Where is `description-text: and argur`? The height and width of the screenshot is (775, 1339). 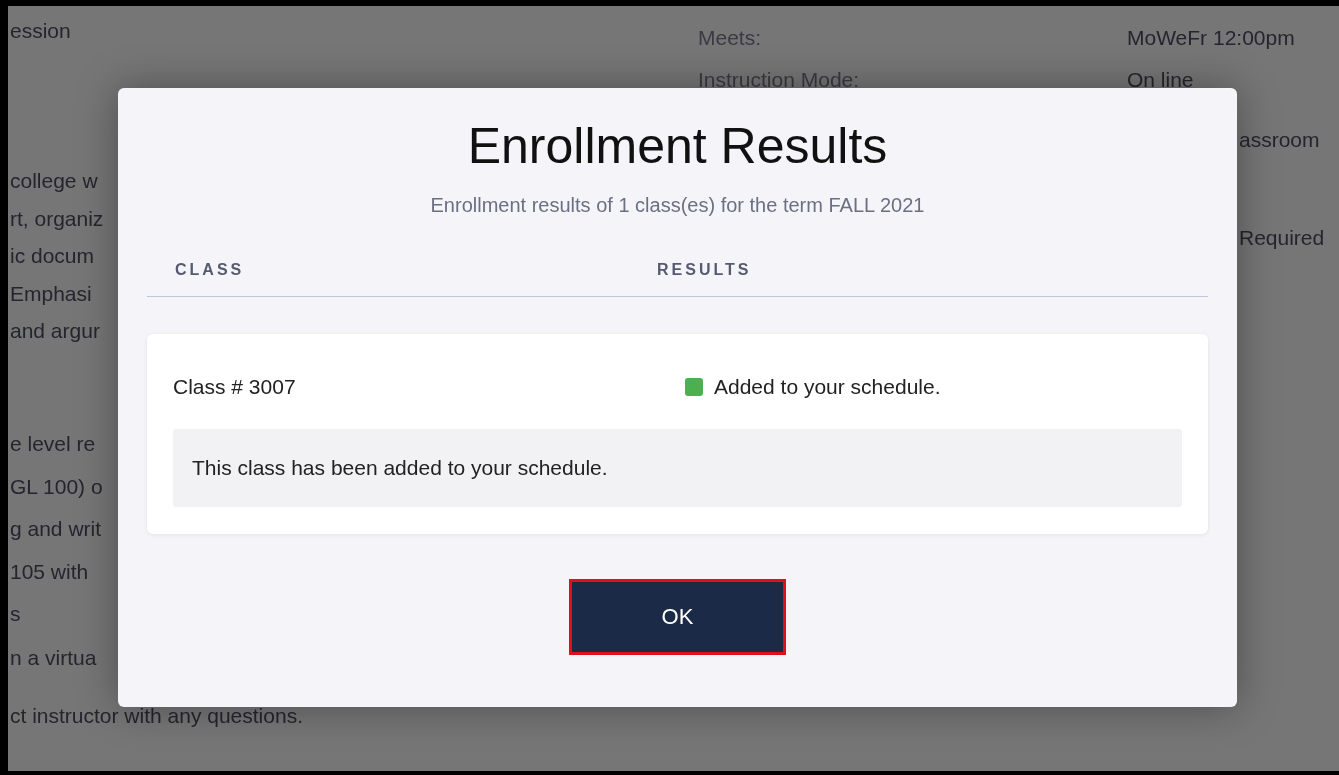 description-text: and argur is located at coordinates (55, 331).